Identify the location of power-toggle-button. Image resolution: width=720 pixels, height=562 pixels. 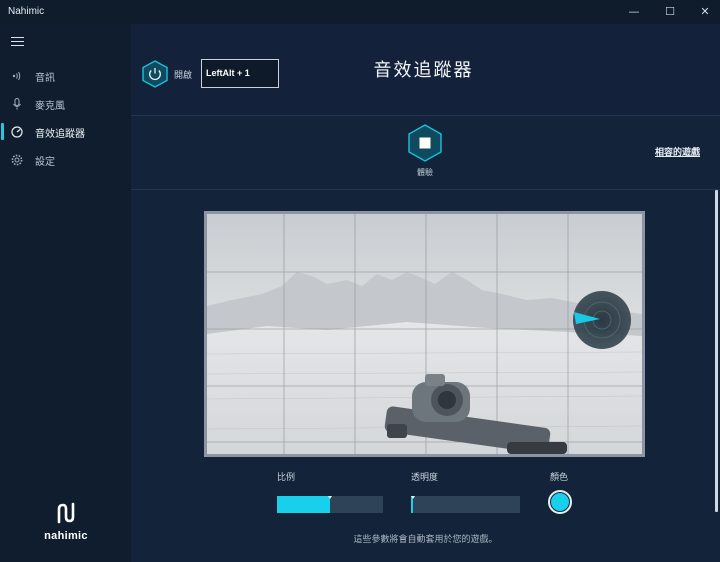
(155, 74).